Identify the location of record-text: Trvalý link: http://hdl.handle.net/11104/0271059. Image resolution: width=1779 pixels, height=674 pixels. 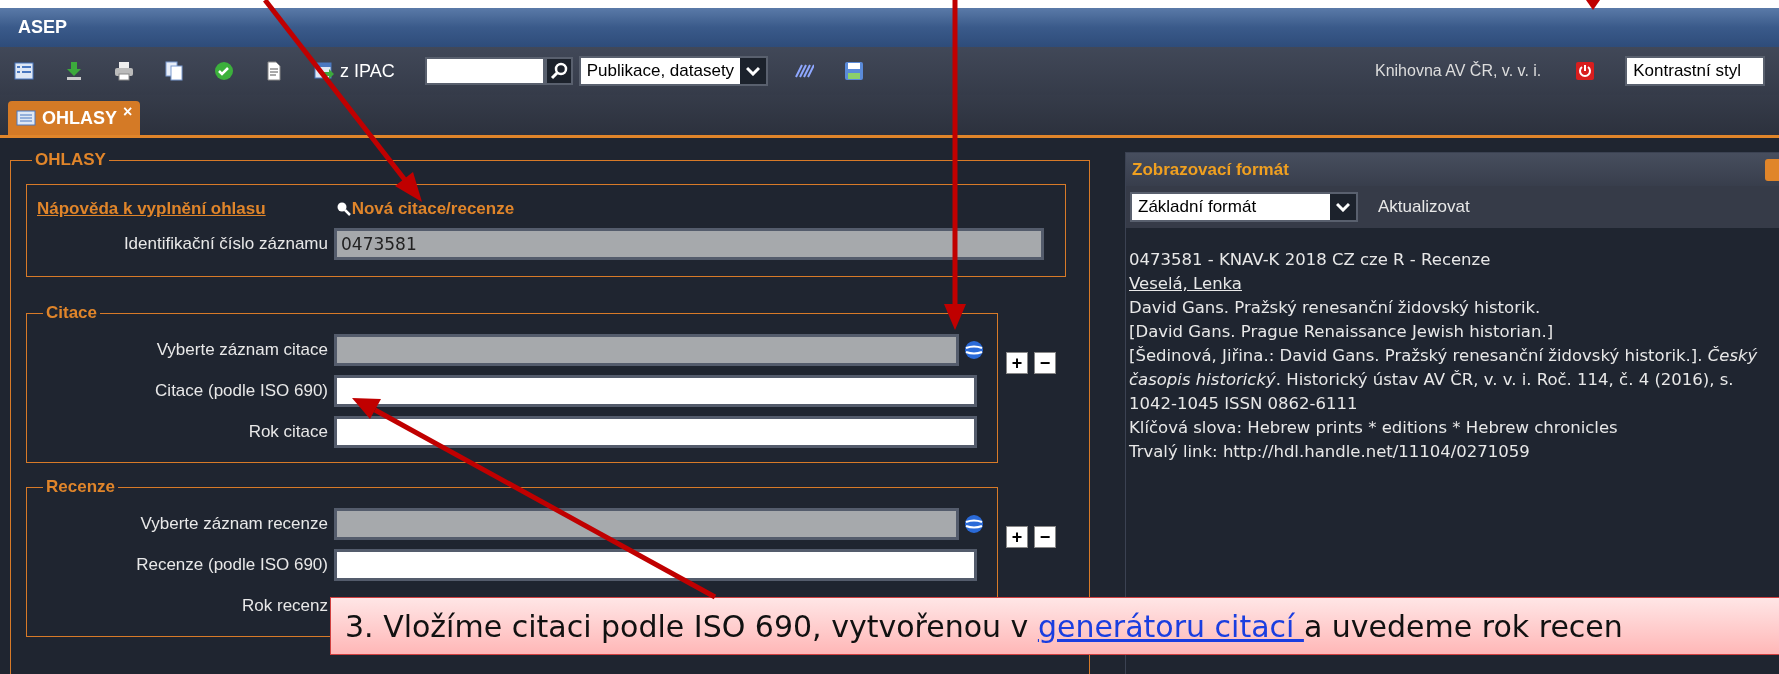
(1329, 452).